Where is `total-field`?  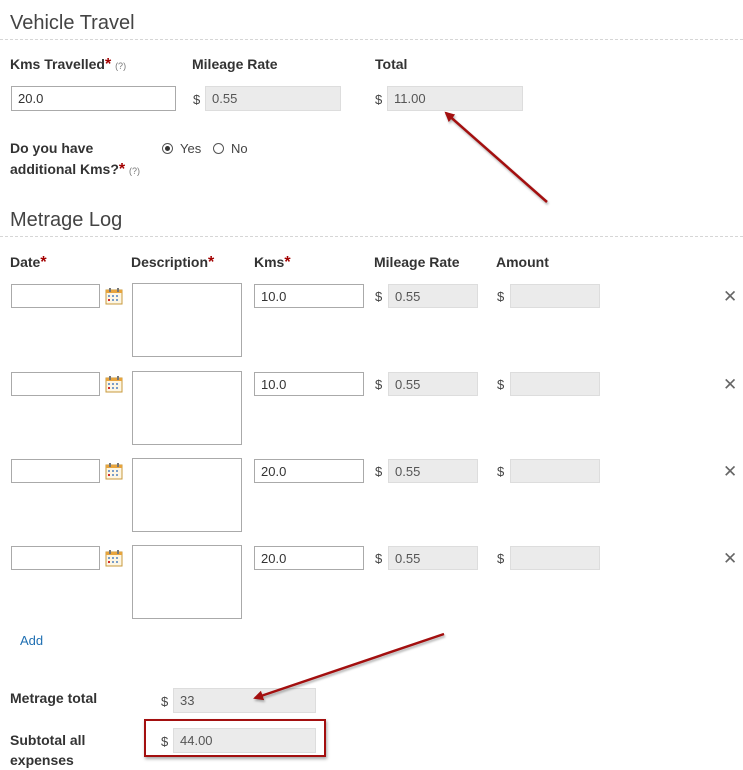
total-field is located at coordinates (455, 98).